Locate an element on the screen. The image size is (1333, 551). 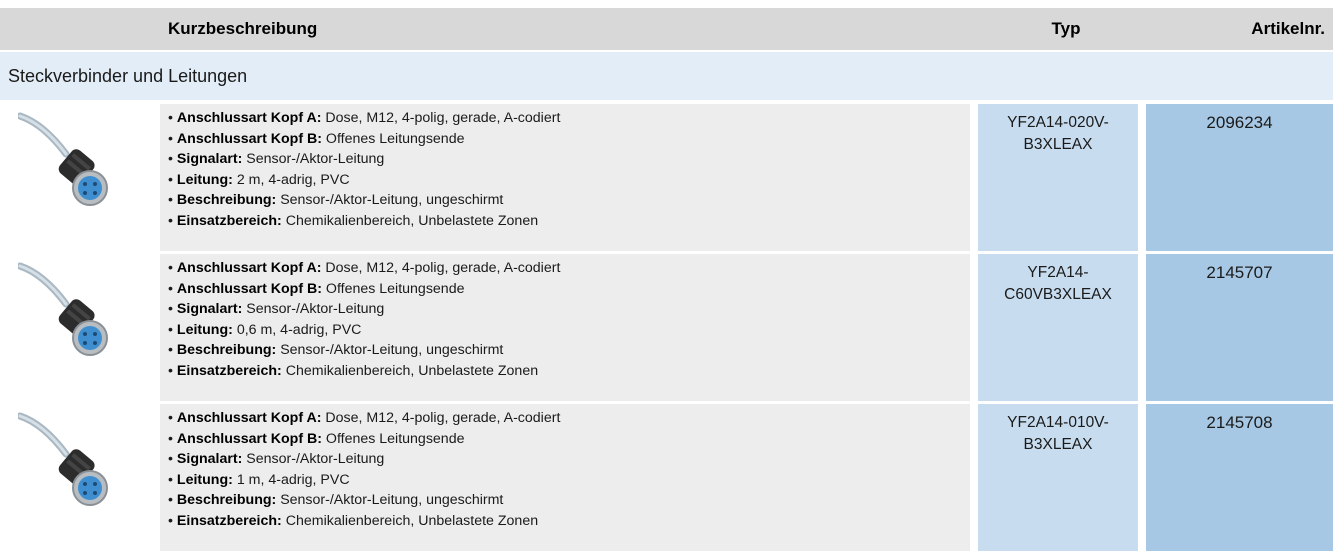
section-title: Steckverbinder und Leitungen is located at coordinates (666, 76).